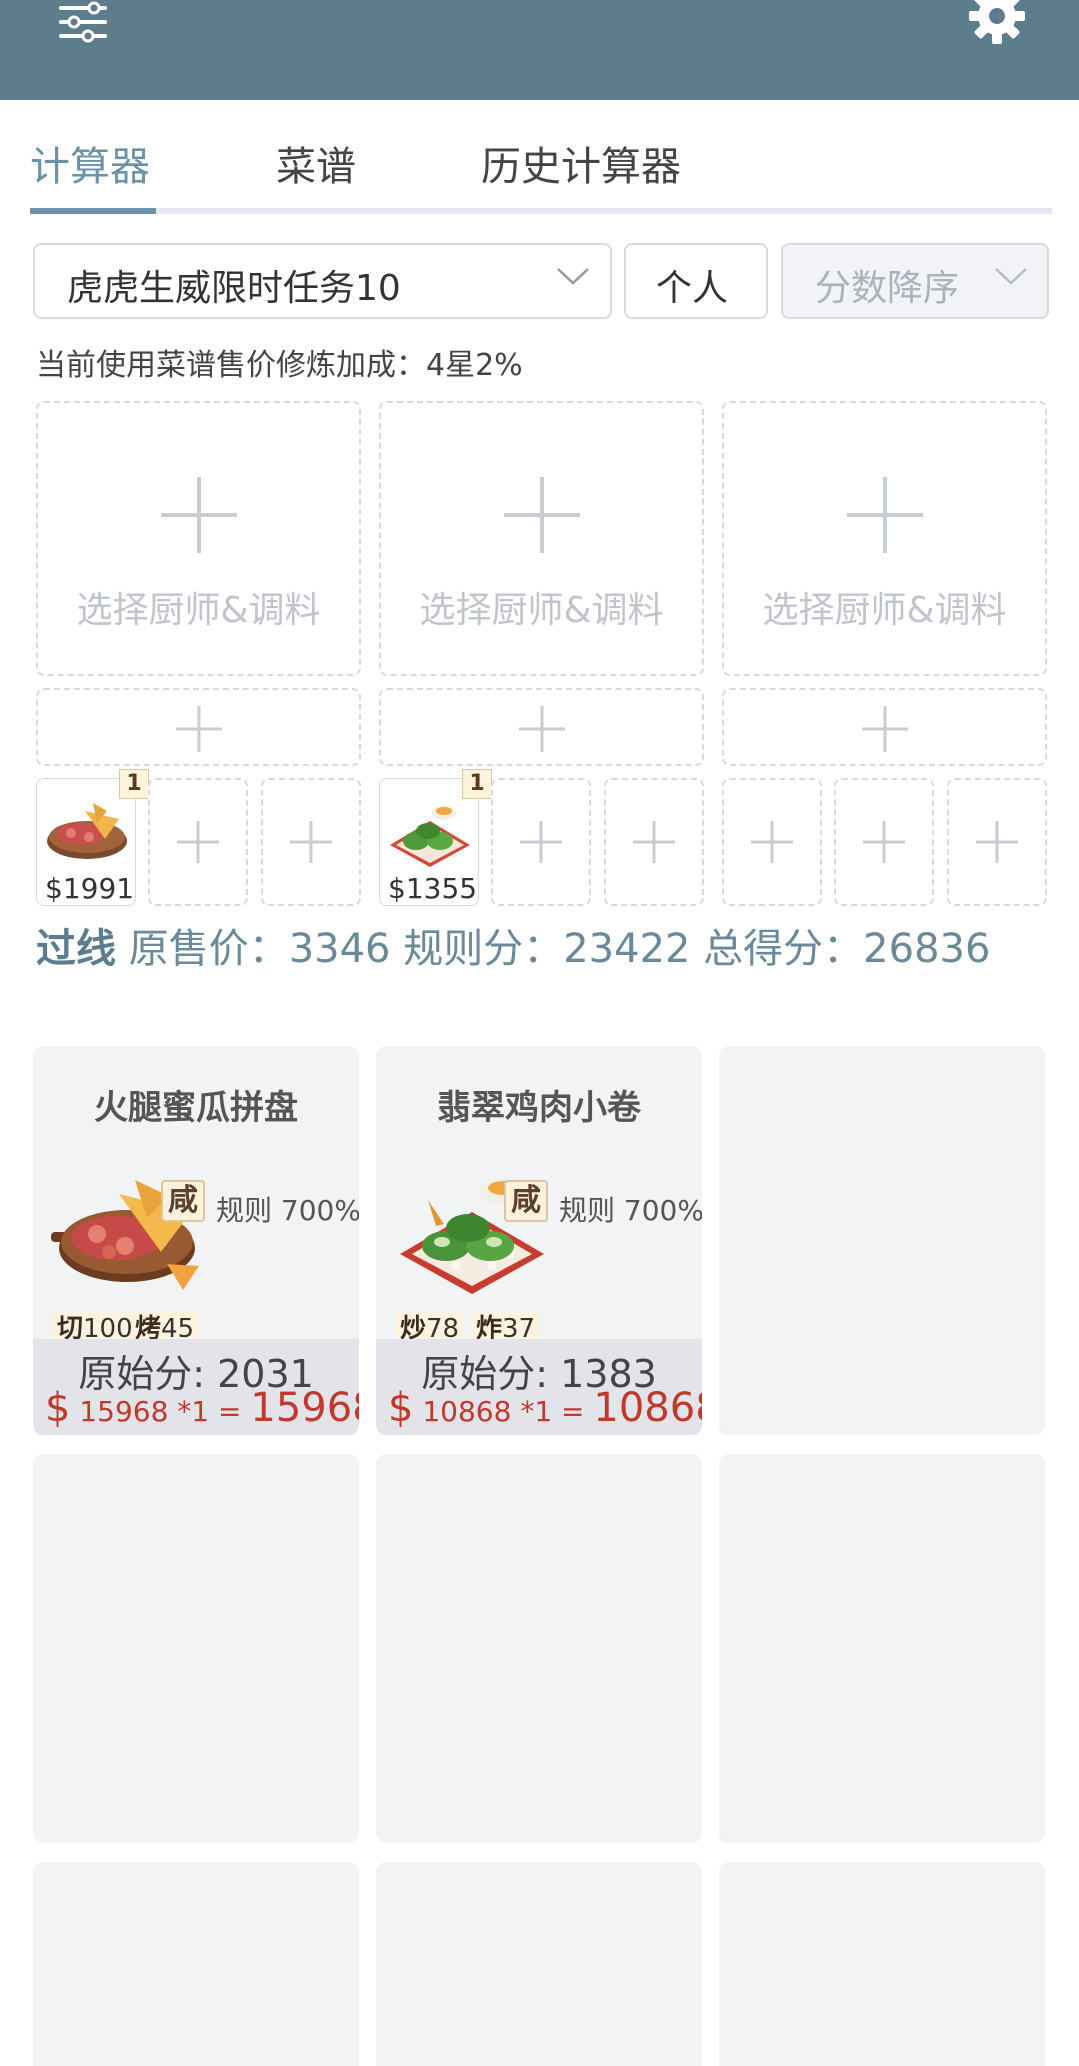 The image size is (1079, 2066). Describe the element at coordinates (887, 288) in the screenshot. I see `sort-select-placeholder: 分数降序` at that location.